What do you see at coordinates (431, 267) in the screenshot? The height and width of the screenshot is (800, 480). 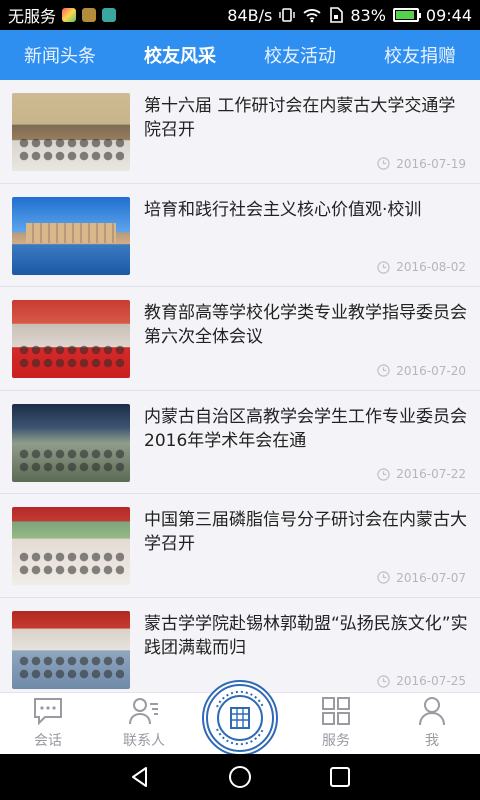 I see `news-date-text: 2016-08-02` at bounding box center [431, 267].